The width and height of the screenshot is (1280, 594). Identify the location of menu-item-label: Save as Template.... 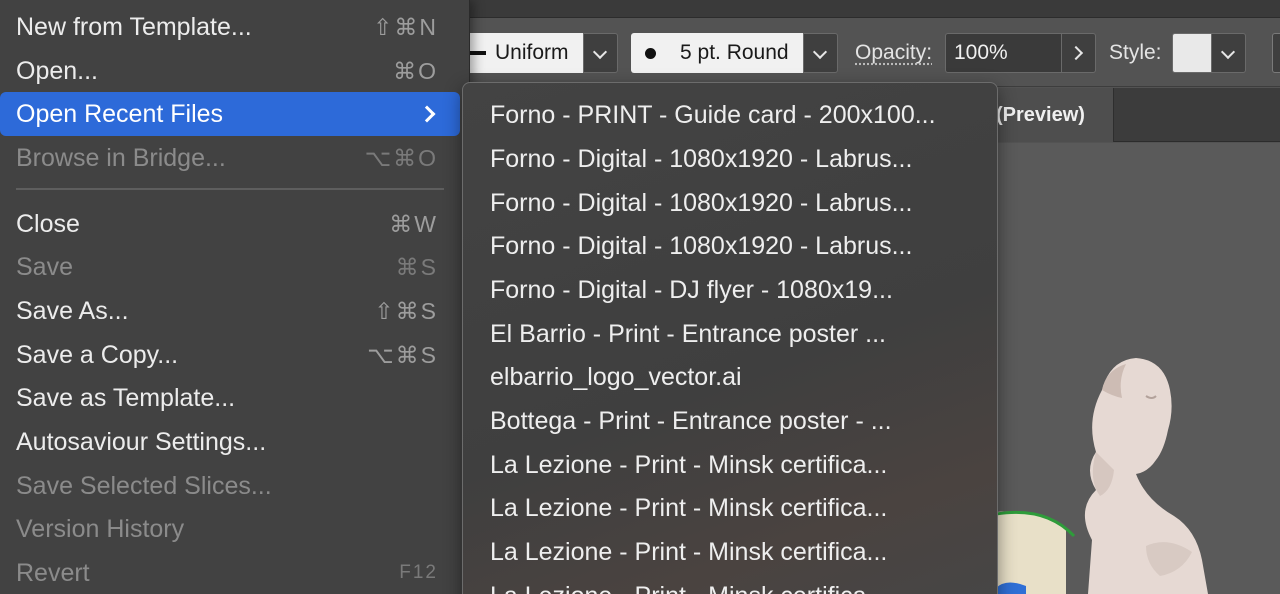
(126, 398).